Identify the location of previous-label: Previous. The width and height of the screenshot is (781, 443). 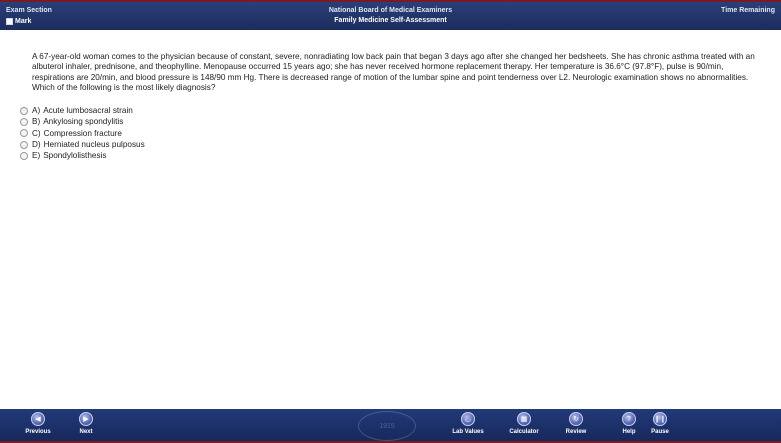
(38, 432).